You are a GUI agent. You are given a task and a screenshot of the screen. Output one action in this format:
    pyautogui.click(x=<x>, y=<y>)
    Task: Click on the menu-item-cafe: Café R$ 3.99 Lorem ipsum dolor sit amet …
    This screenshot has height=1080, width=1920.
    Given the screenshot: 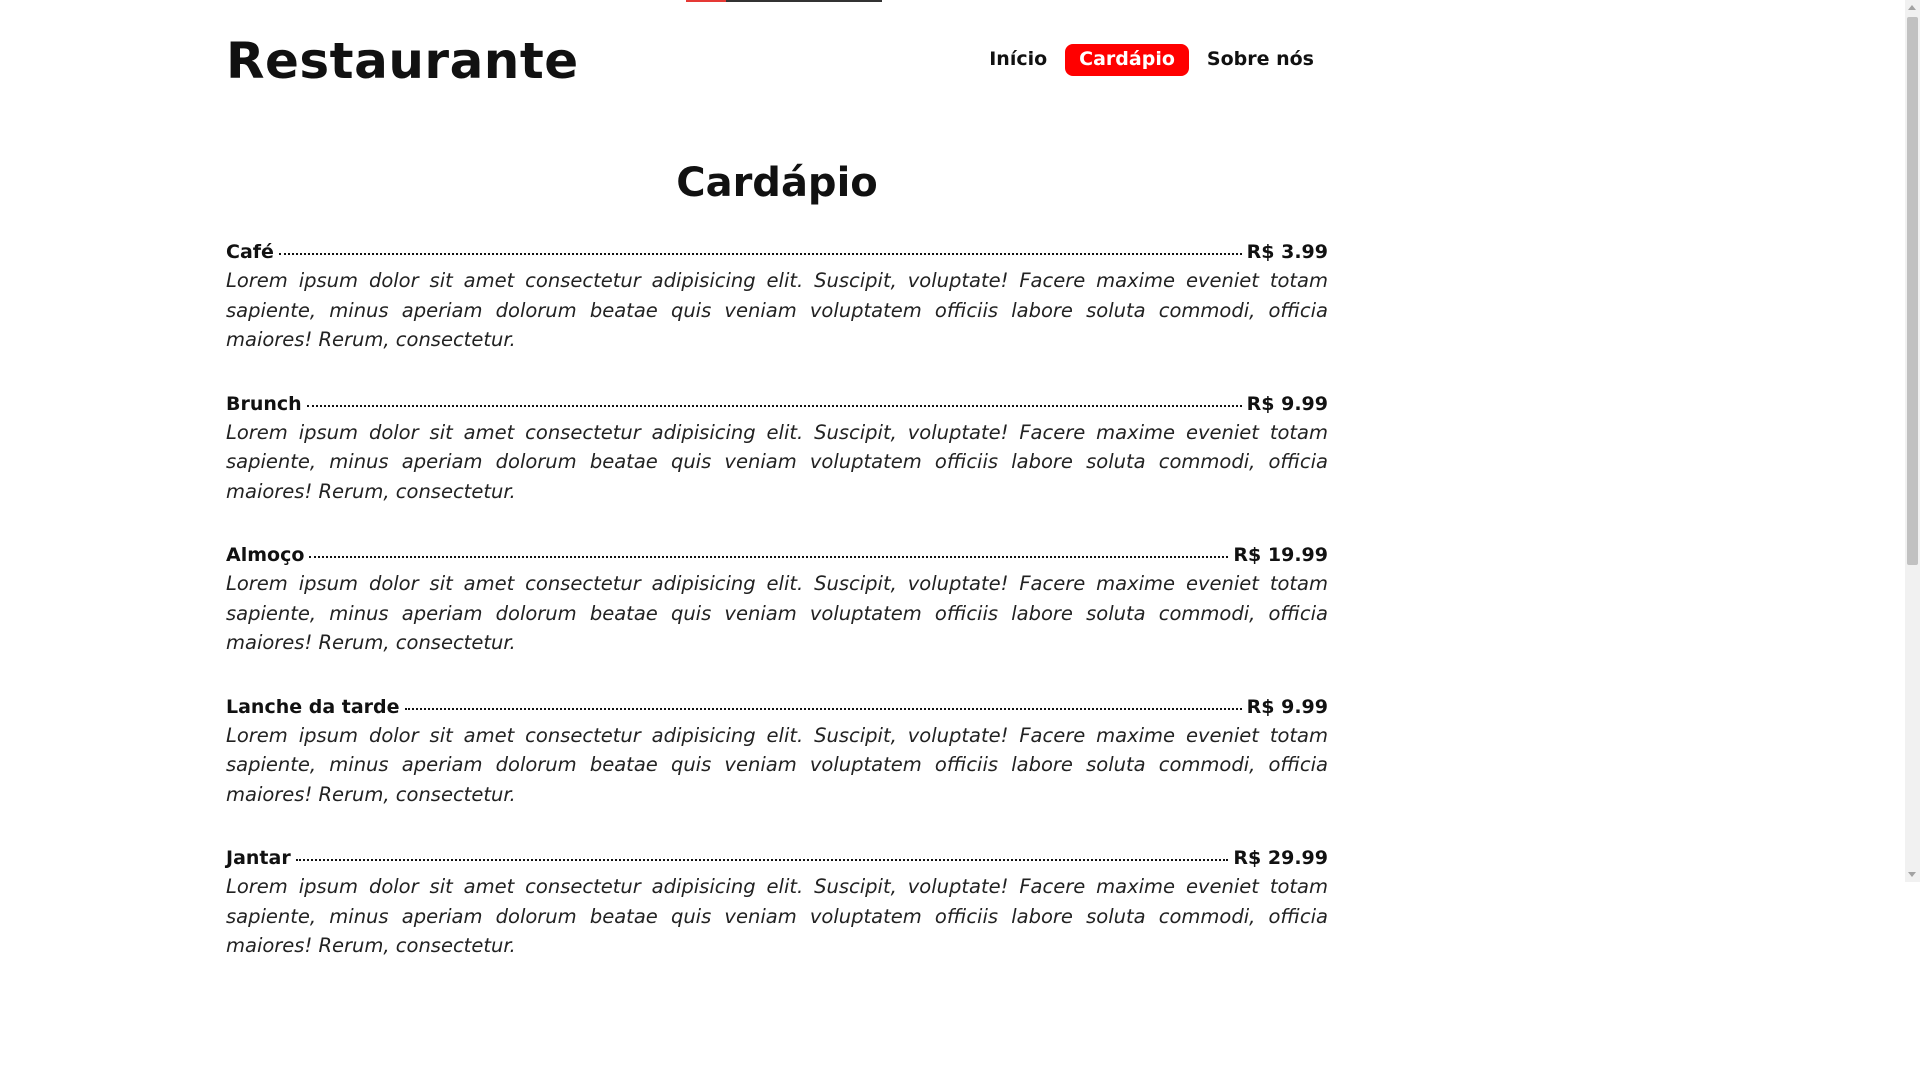 What is the action you would take?
    pyautogui.click(x=777, y=297)
    